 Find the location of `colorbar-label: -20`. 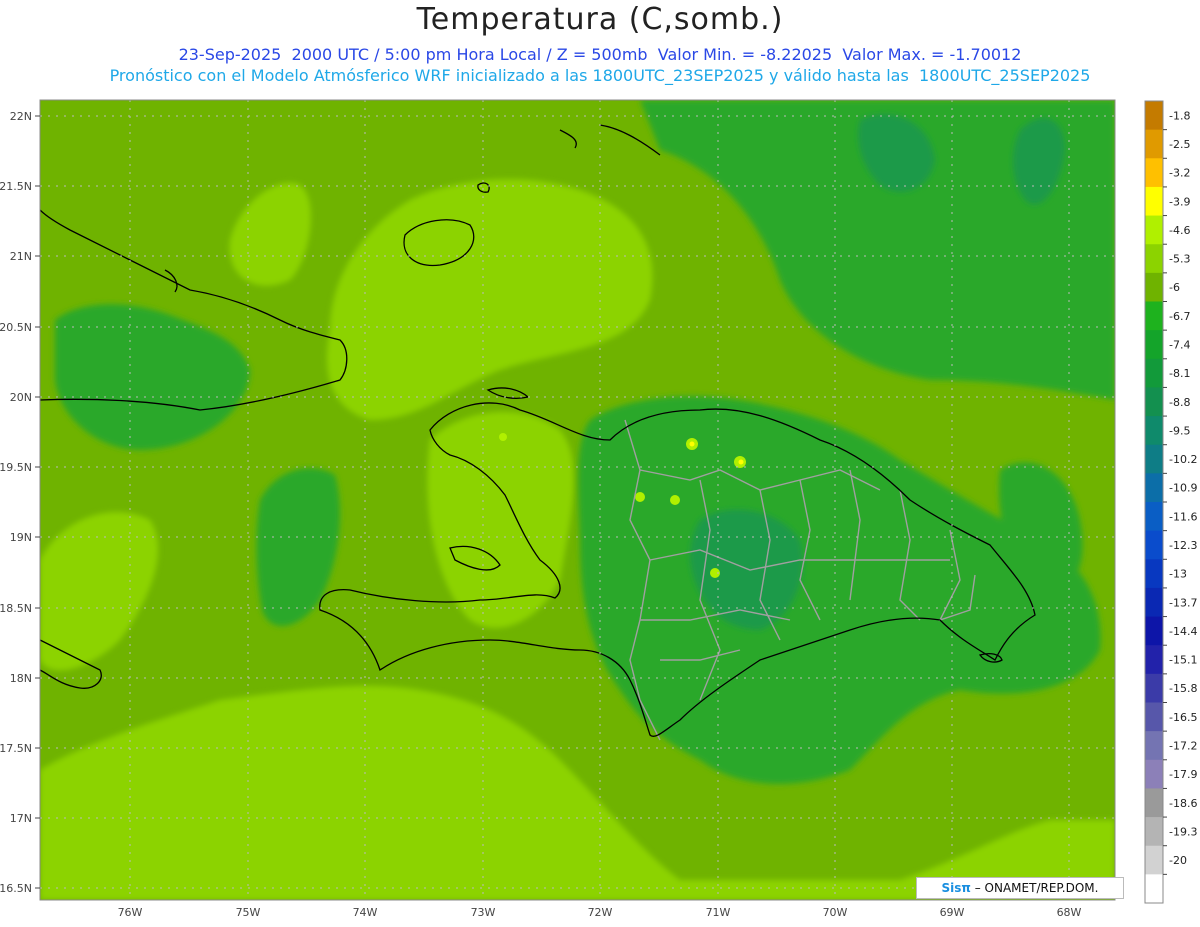

colorbar-label: -20 is located at coordinates (1178, 860).